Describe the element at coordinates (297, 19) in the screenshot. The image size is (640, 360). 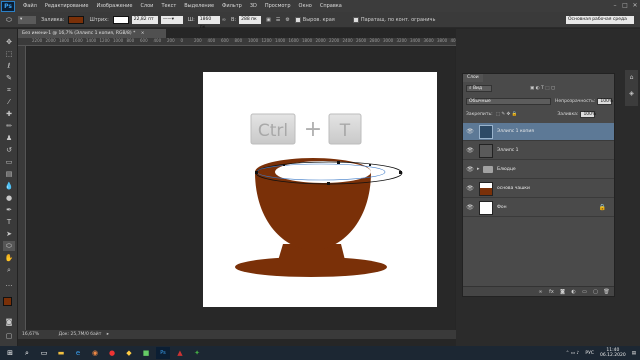
I see `align-edges-checkbox` at that location.